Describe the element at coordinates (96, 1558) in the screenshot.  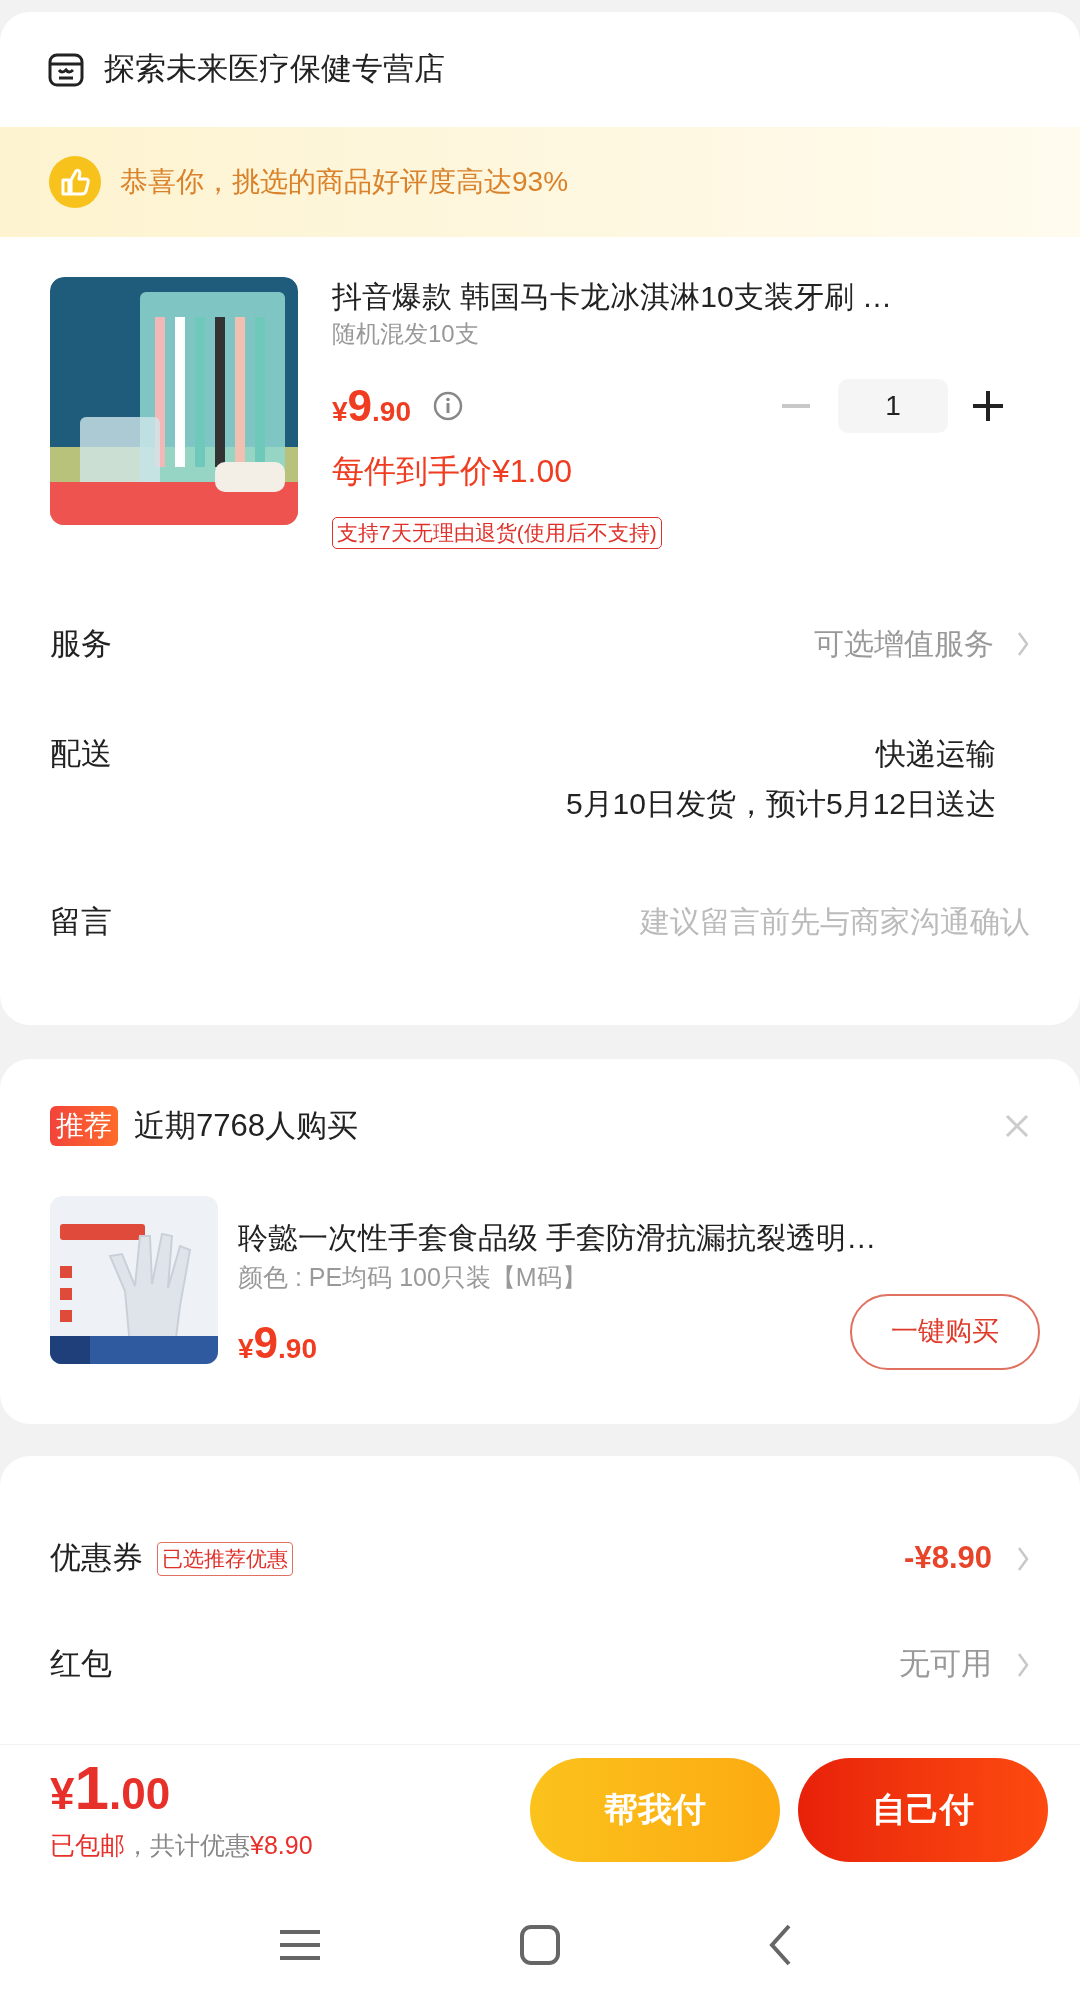
I see `row-label: 优惠券` at that location.